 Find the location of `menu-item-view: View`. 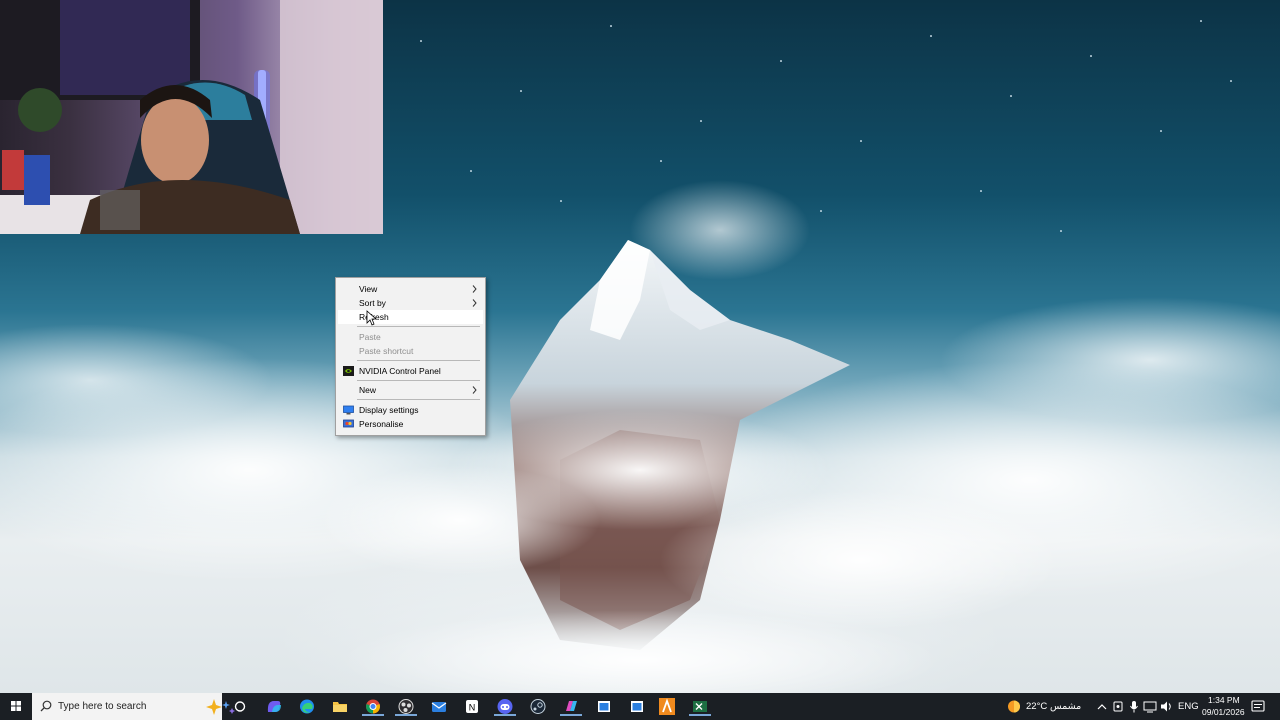

menu-item-view: View is located at coordinates (410, 289).